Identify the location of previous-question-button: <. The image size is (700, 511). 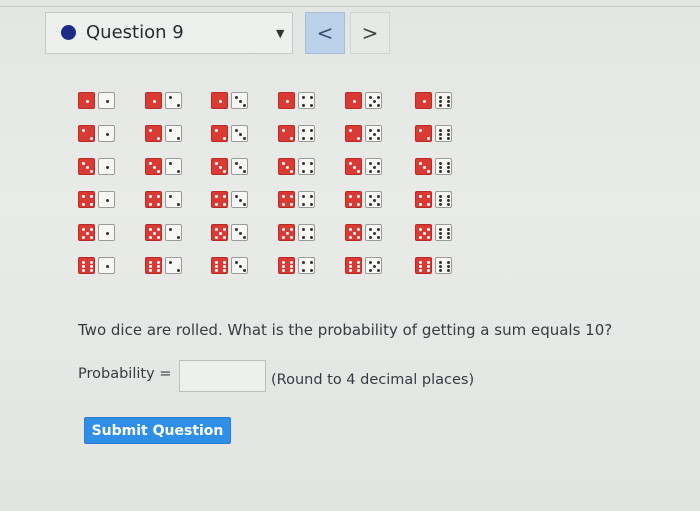
(325, 33).